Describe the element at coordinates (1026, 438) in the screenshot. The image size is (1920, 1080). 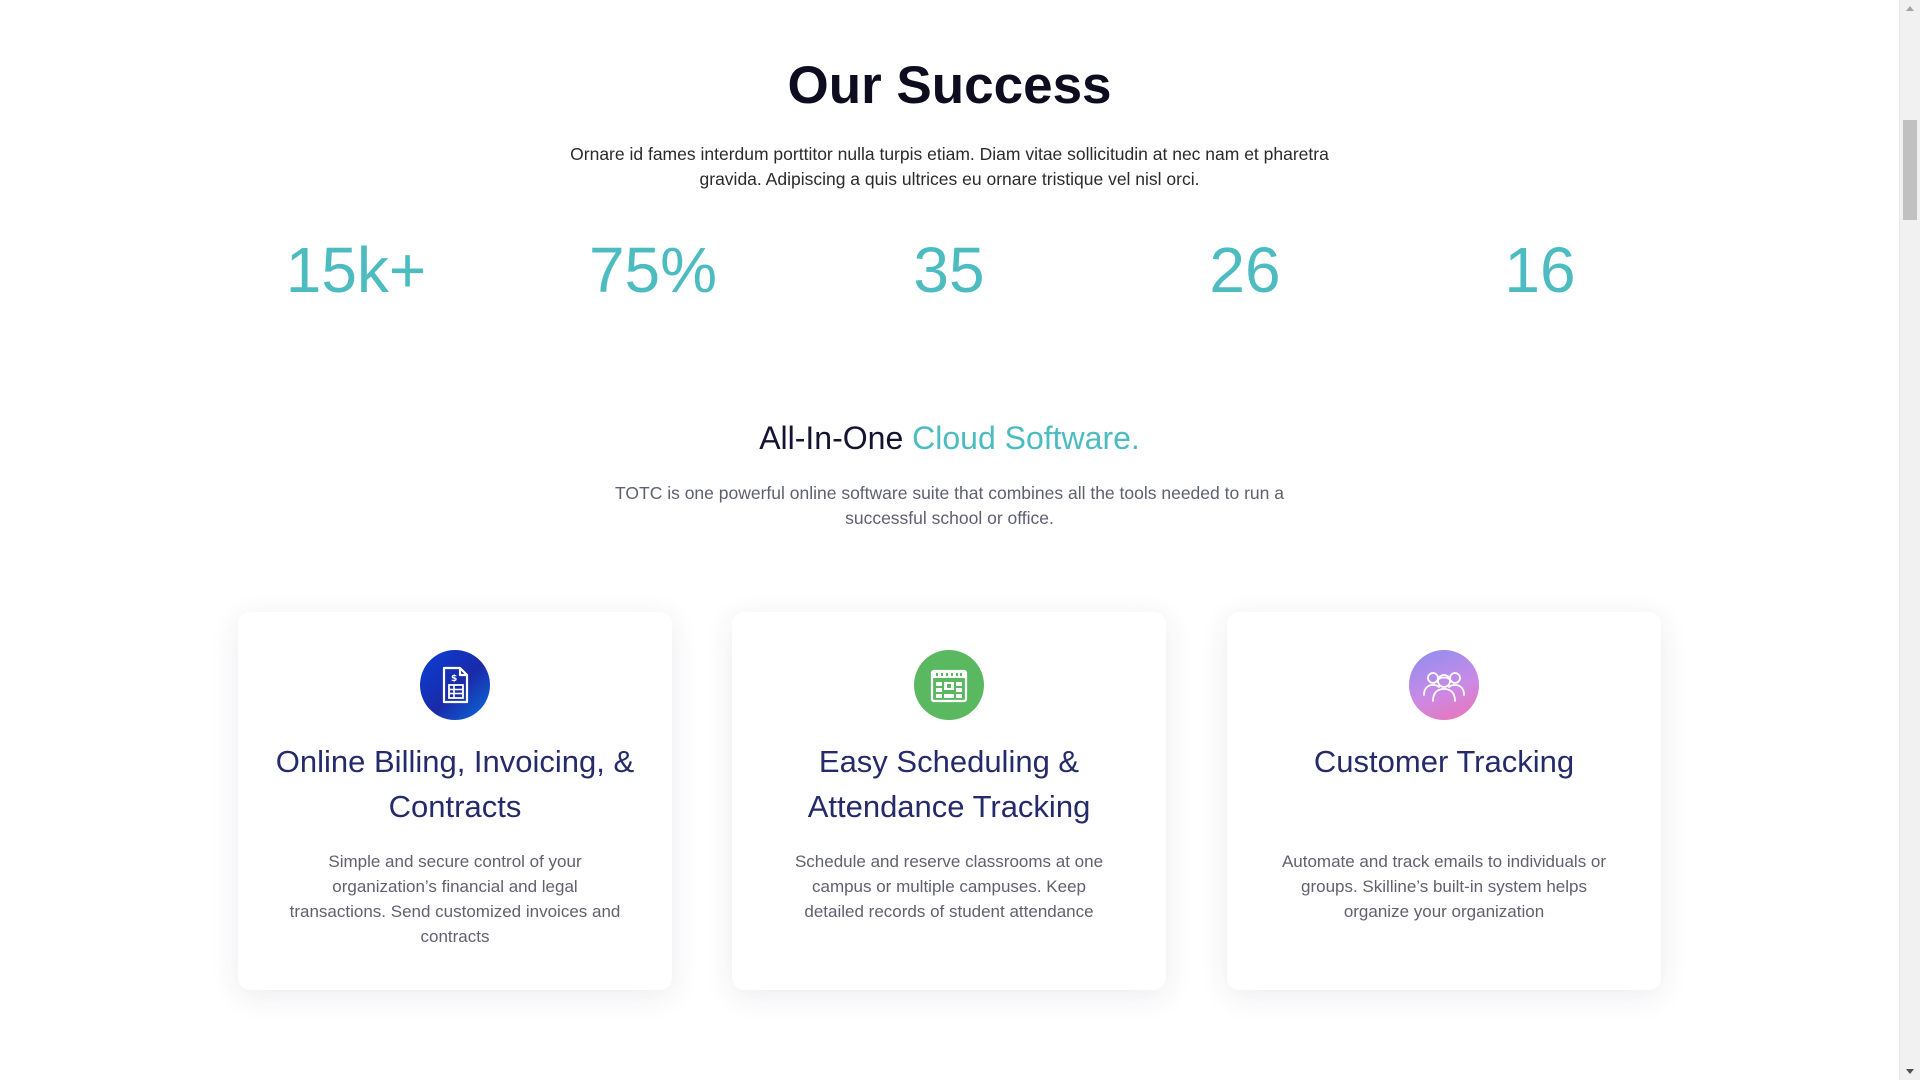
I see `all-in-one-title-accent: Cloud Software.` at that location.